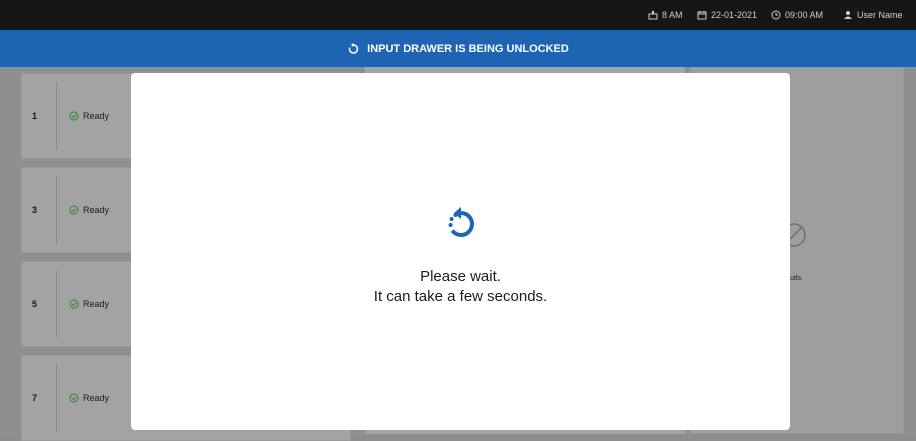  I want to click on user-menu: User Name, so click(873, 15).